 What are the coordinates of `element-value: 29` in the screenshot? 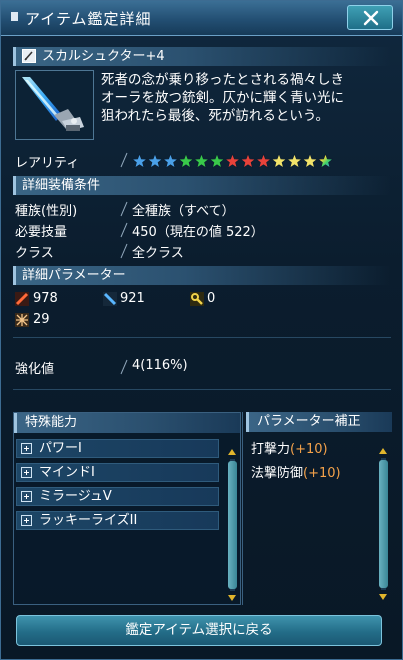 It's located at (41, 319).